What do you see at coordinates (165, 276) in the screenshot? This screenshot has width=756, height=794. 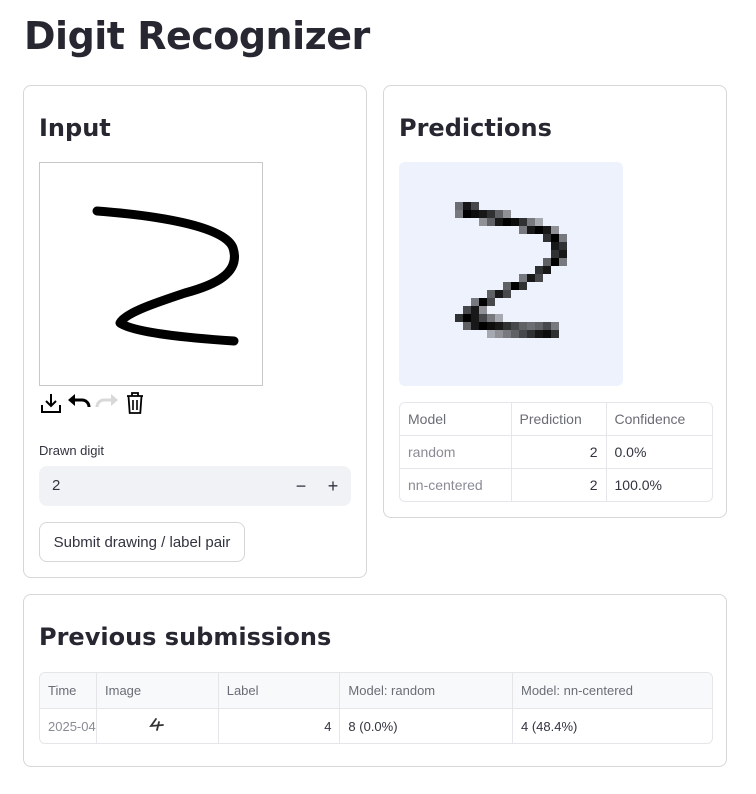 I see `drawn-stroke` at bounding box center [165, 276].